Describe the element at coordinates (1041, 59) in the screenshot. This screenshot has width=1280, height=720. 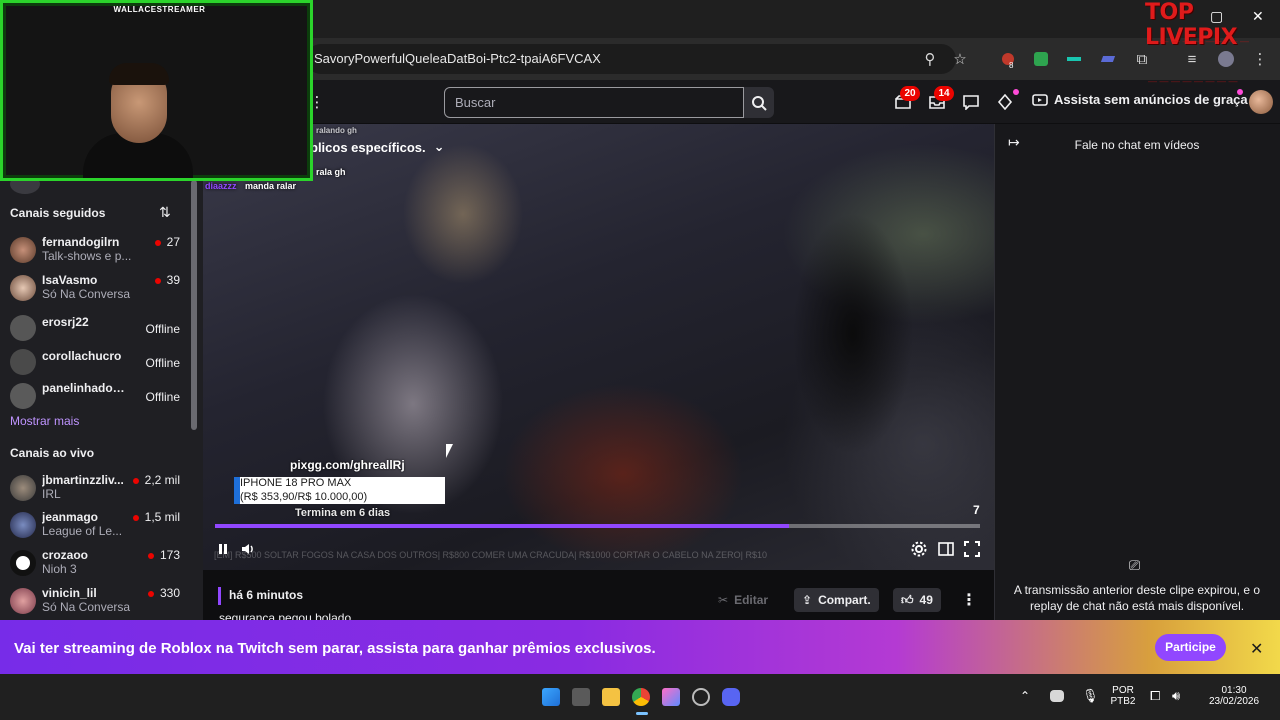
I see `extension-green-icon` at that location.